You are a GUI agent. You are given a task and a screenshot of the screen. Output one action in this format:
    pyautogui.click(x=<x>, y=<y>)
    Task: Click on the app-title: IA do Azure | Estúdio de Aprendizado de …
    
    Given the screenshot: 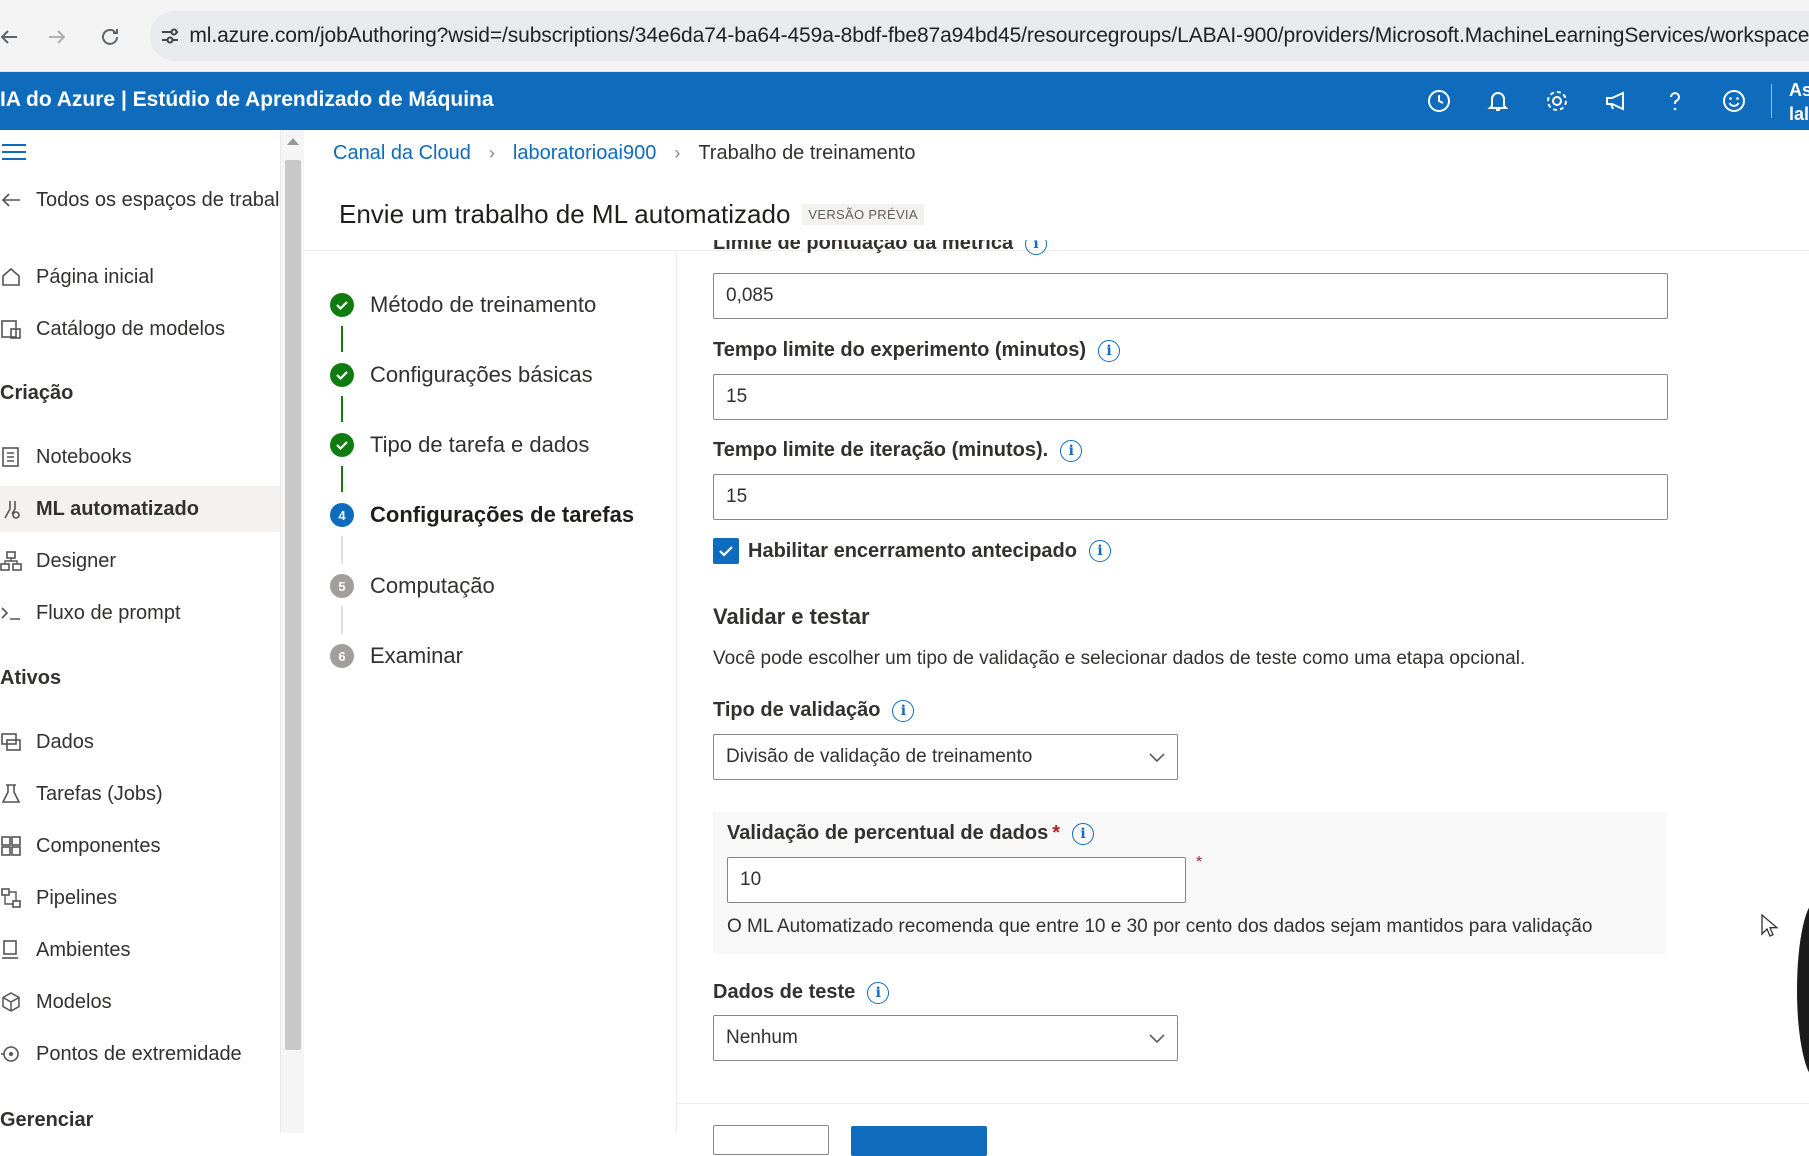 What is the action you would take?
    pyautogui.click(x=247, y=100)
    